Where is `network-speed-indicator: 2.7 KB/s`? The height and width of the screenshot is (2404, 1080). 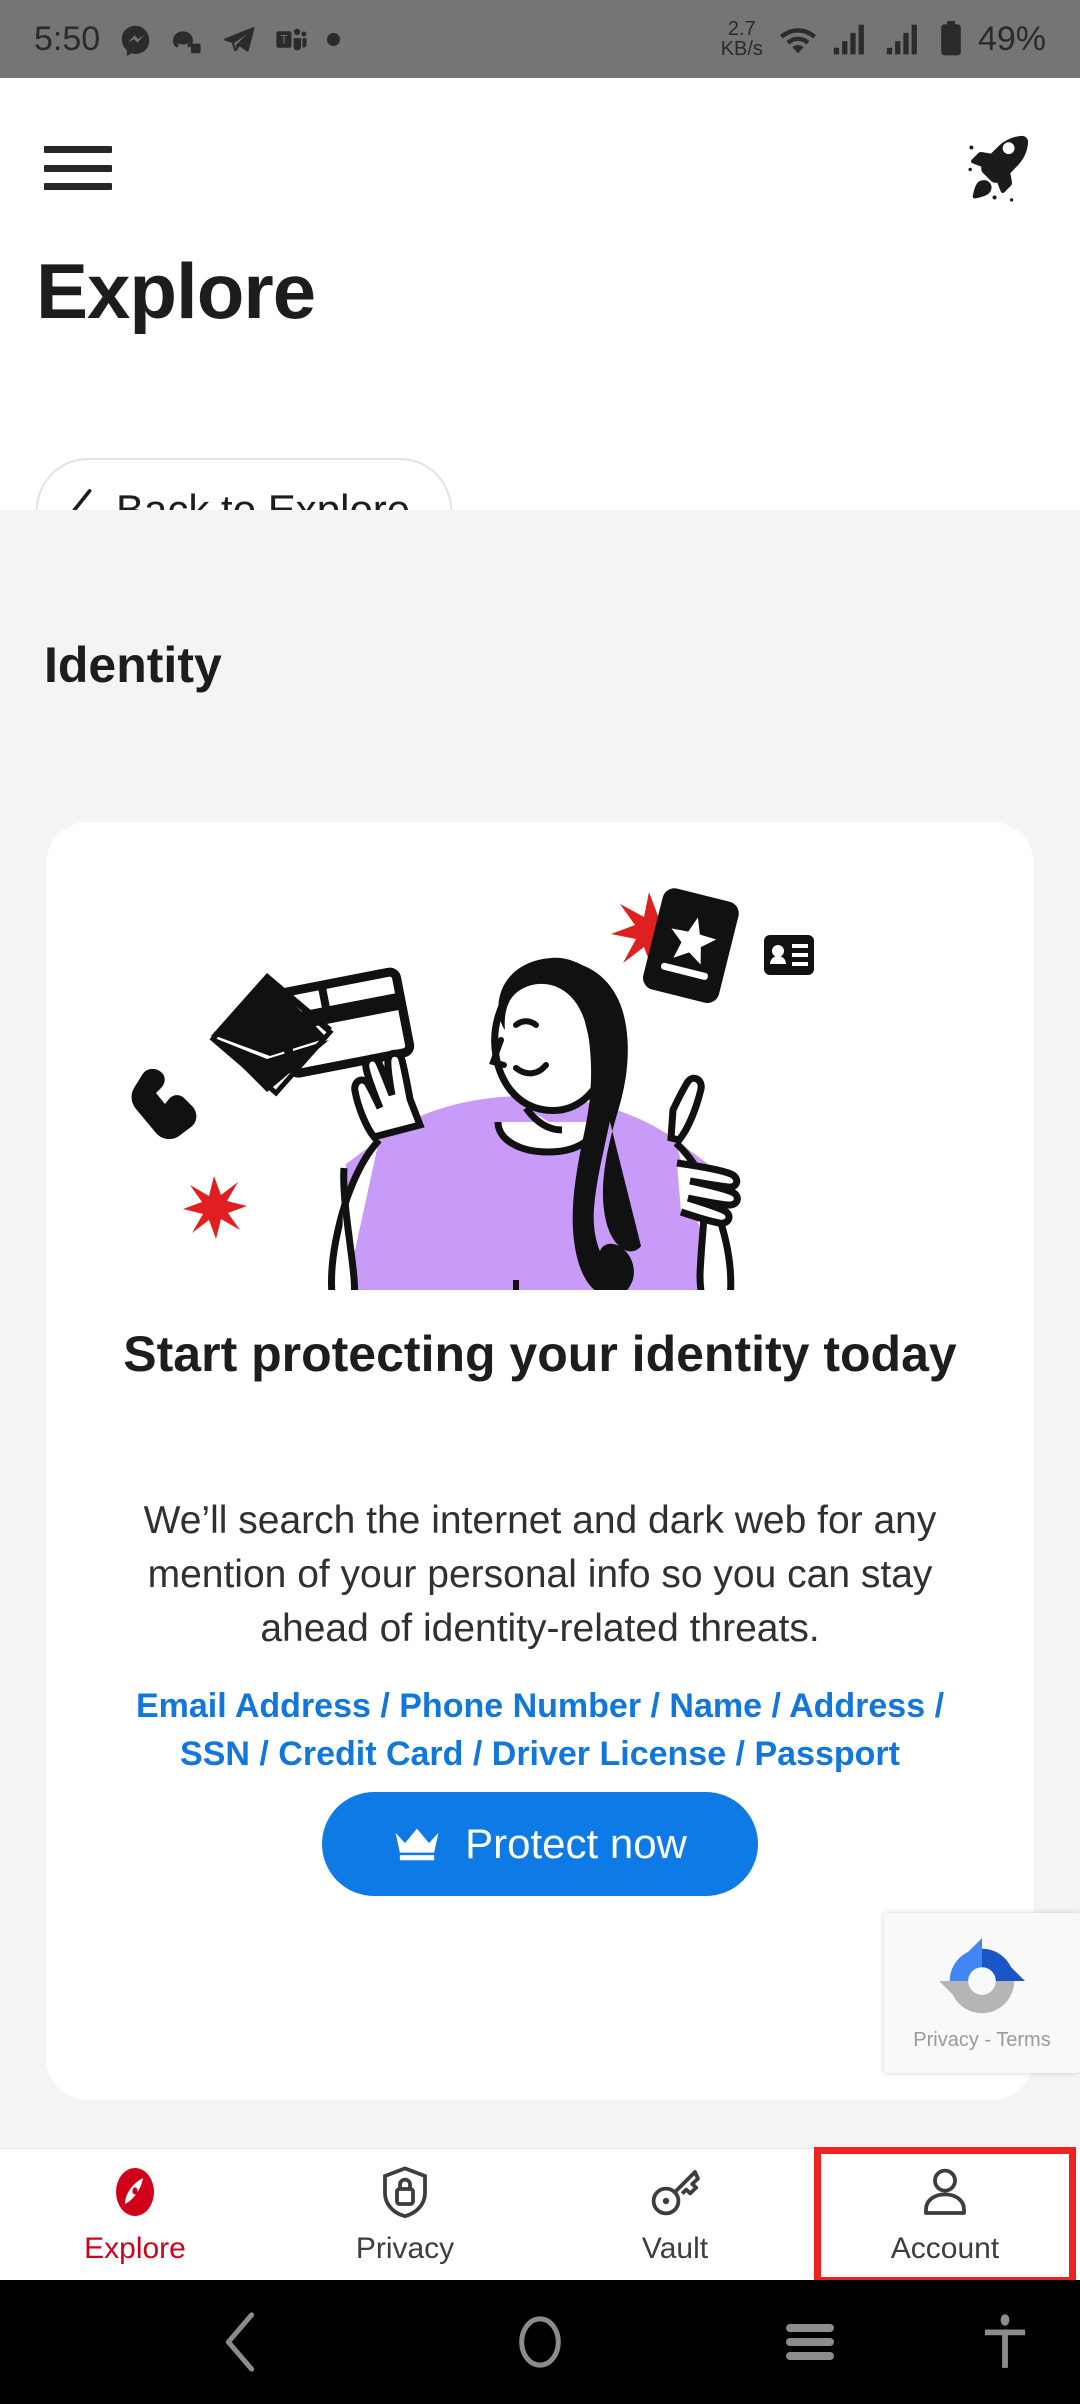 network-speed-indicator: 2.7 KB/s is located at coordinates (741, 38).